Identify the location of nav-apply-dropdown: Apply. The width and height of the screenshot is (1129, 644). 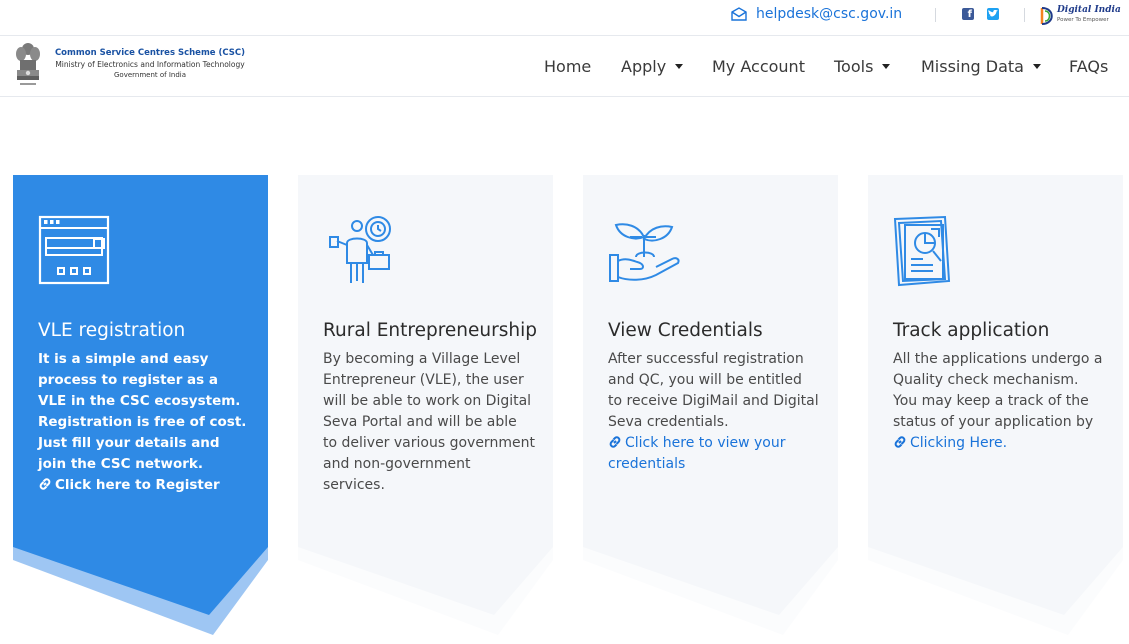
(652, 66).